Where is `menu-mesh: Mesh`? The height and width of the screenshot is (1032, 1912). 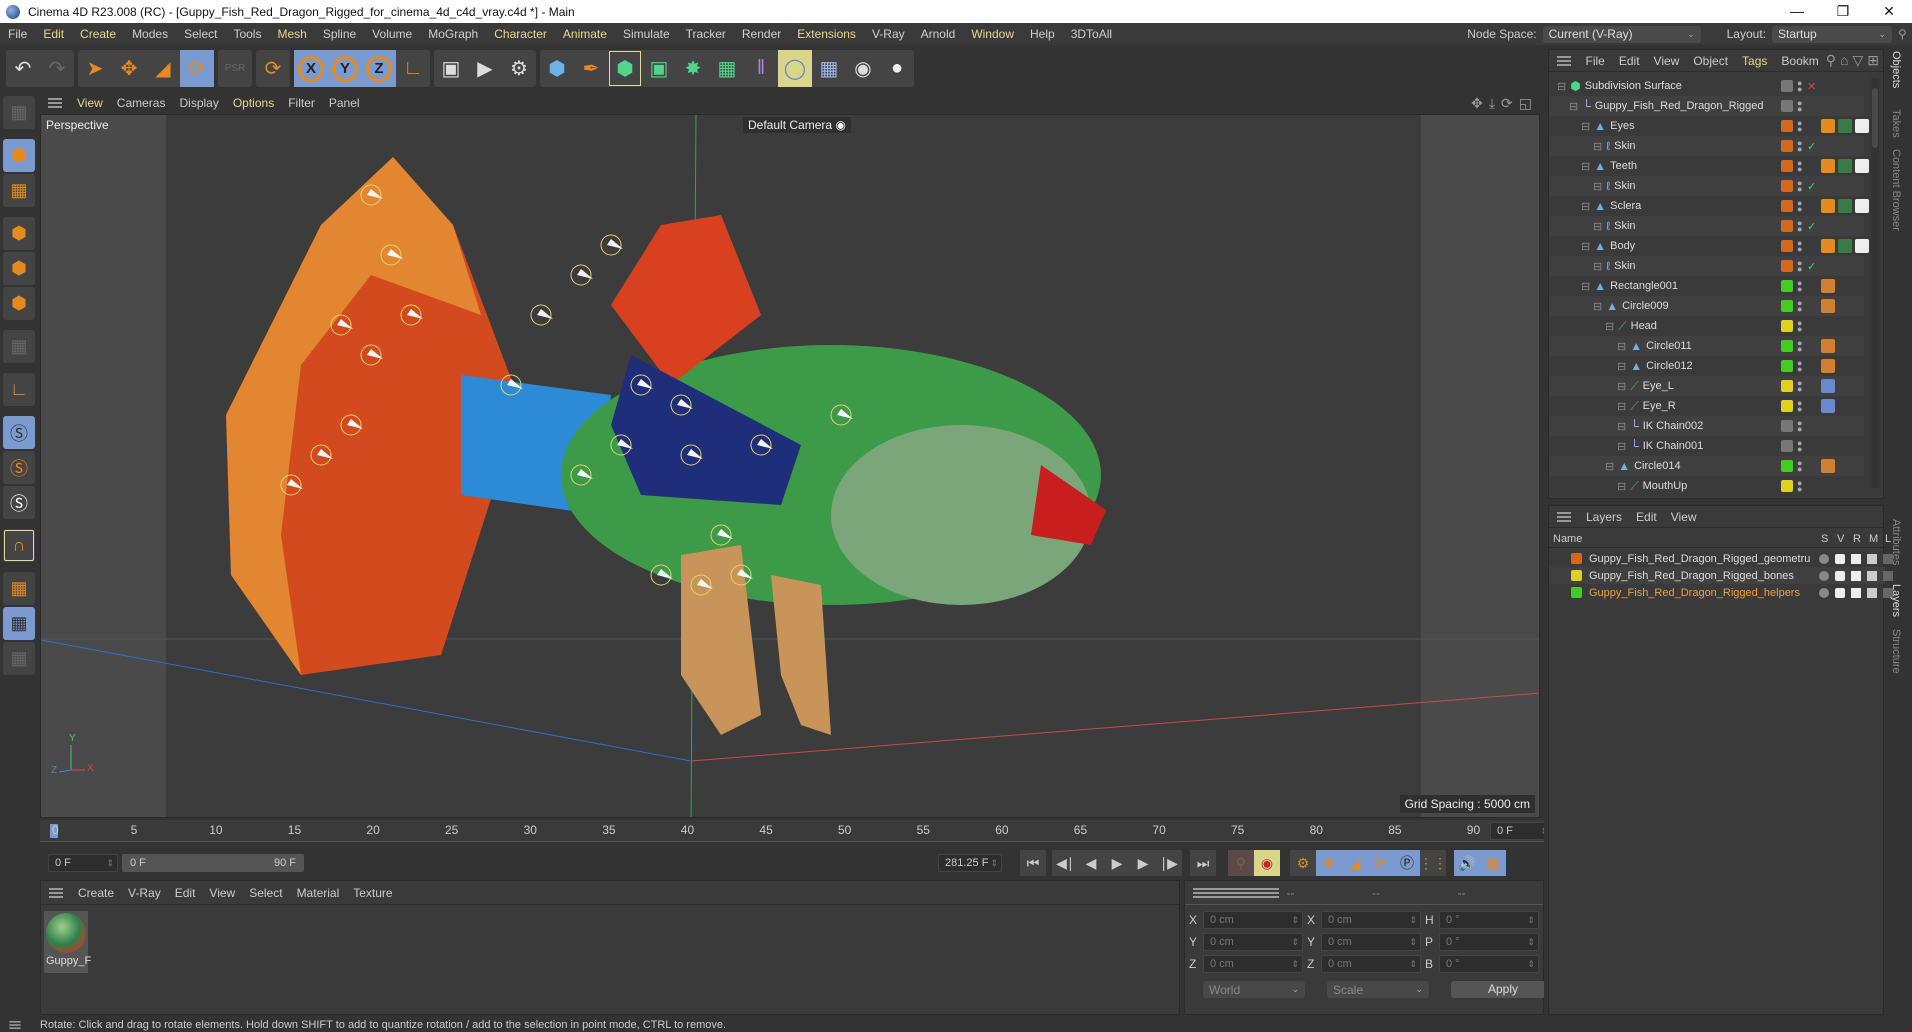
menu-mesh: Mesh is located at coordinates (291, 34).